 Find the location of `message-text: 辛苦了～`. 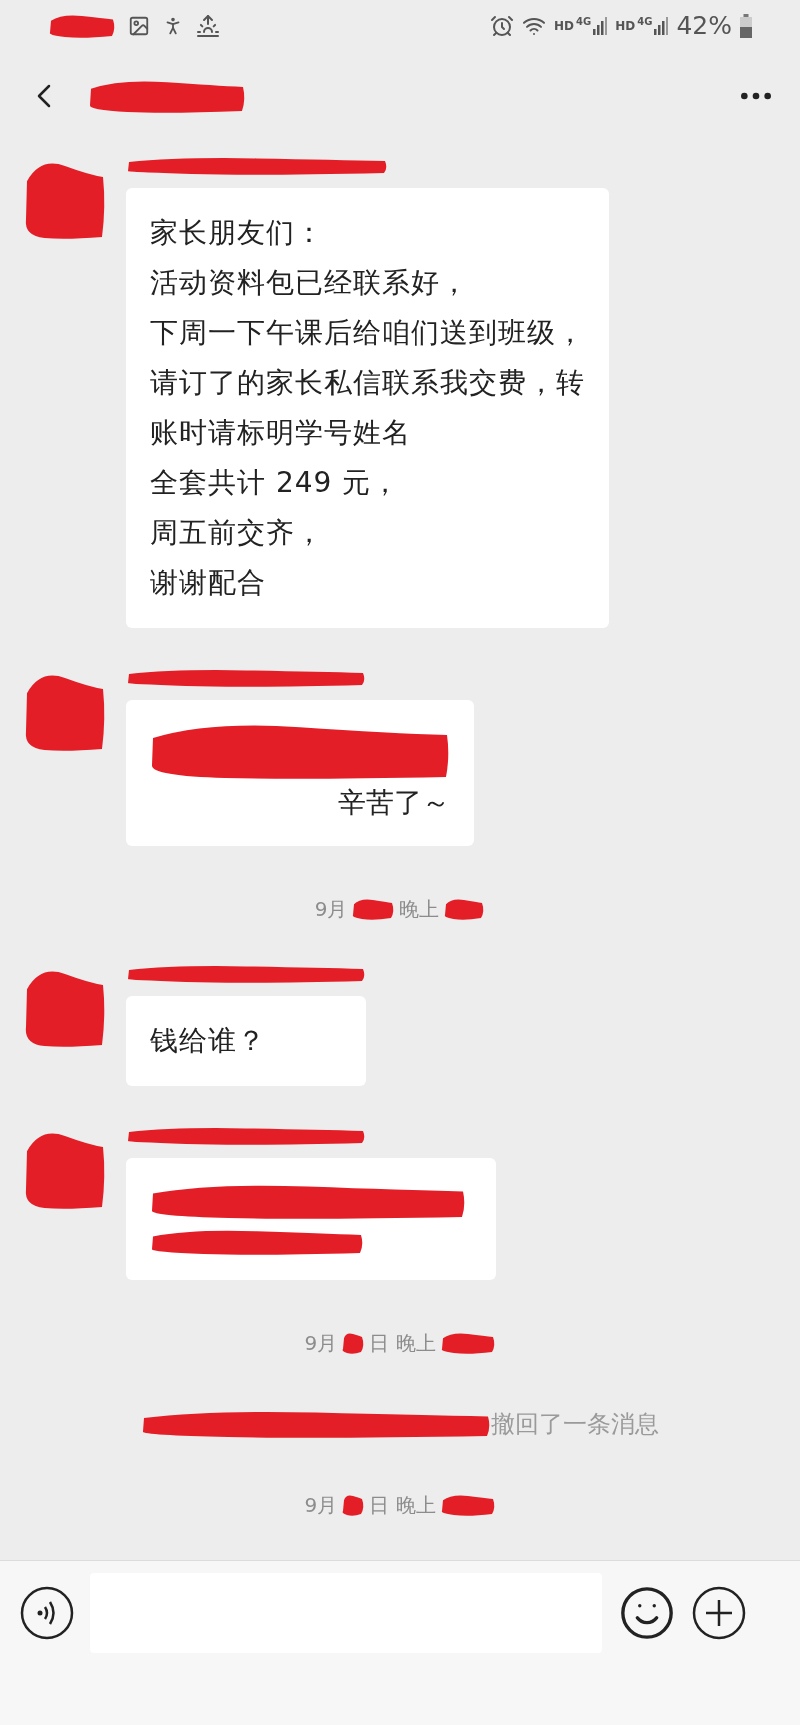

message-text: 辛苦了～ is located at coordinates (393, 803).